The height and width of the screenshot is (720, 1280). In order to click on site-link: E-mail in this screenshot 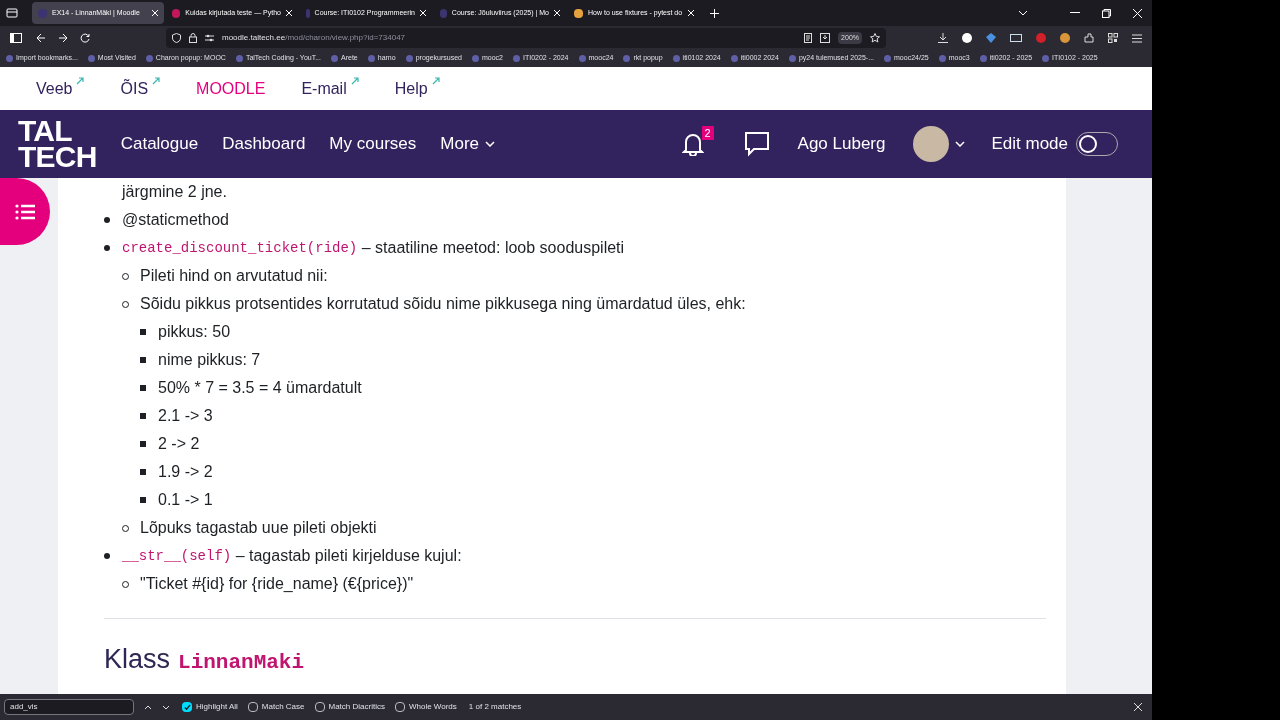, I will do `click(330, 88)`.